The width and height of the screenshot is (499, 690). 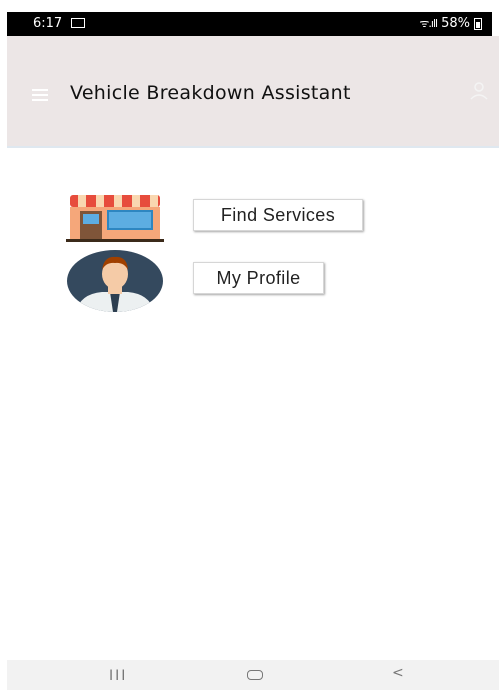 What do you see at coordinates (78, 23) in the screenshot?
I see `gallery-icon` at bounding box center [78, 23].